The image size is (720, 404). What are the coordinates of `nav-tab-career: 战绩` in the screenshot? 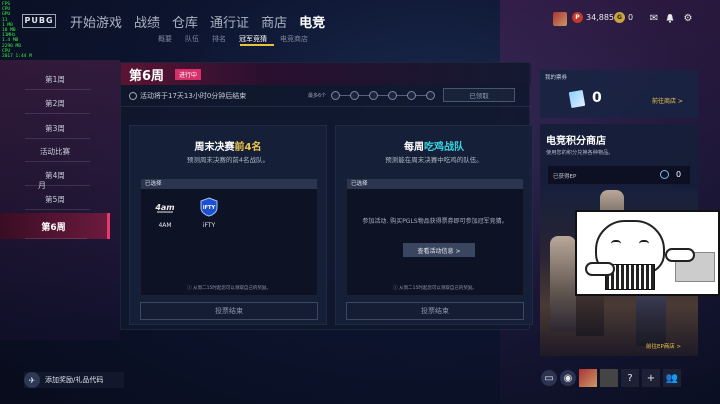 It's located at (147, 21).